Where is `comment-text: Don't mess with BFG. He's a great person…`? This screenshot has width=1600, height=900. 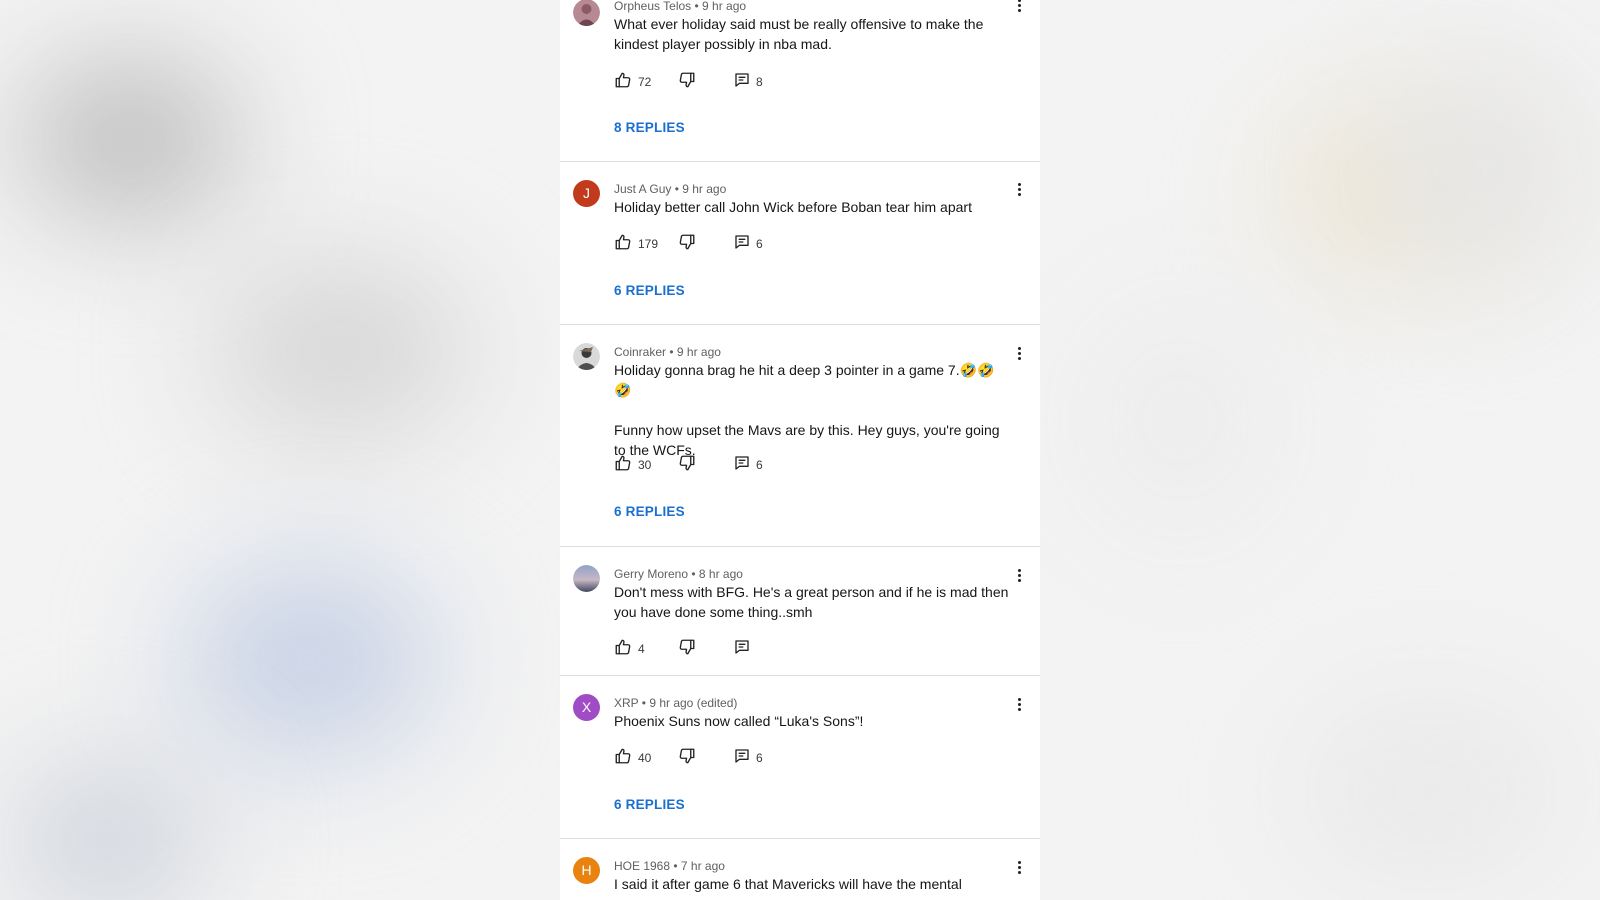
comment-text: Don't mess with BFG. He's a great person… is located at coordinates (811, 602).